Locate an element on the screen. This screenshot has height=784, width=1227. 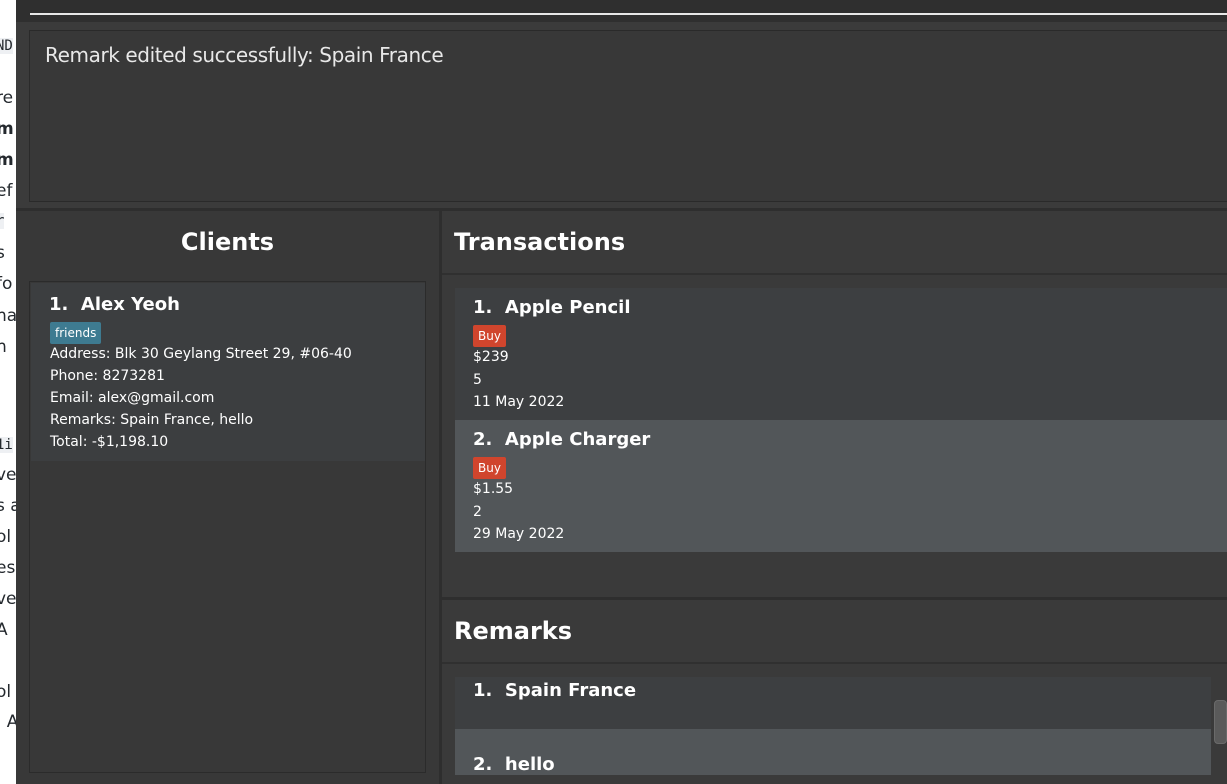
transaction-index: 2. is located at coordinates (483, 439).